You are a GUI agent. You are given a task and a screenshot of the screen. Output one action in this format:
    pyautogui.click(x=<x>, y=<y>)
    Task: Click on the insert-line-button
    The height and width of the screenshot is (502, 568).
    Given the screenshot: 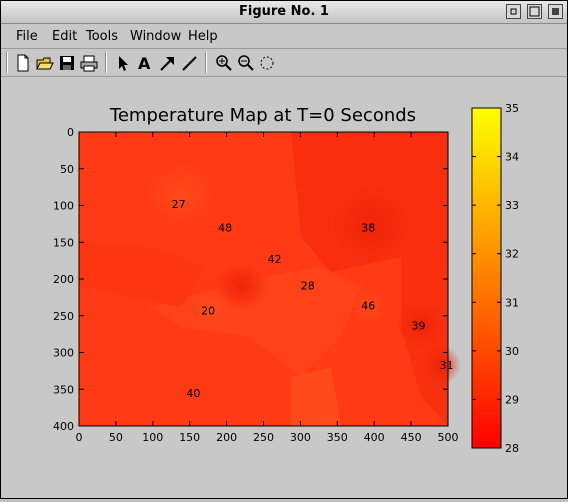 What is the action you would take?
    pyautogui.click(x=189, y=63)
    